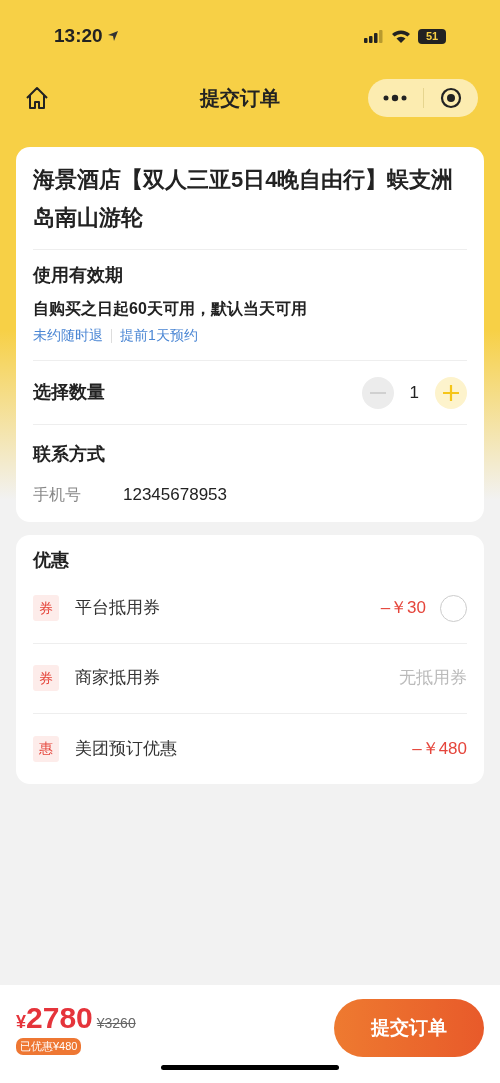  What do you see at coordinates (159, 335) in the screenshot?
I see `policy-tag: 提前1天预约` at bounding box center [159, 335].